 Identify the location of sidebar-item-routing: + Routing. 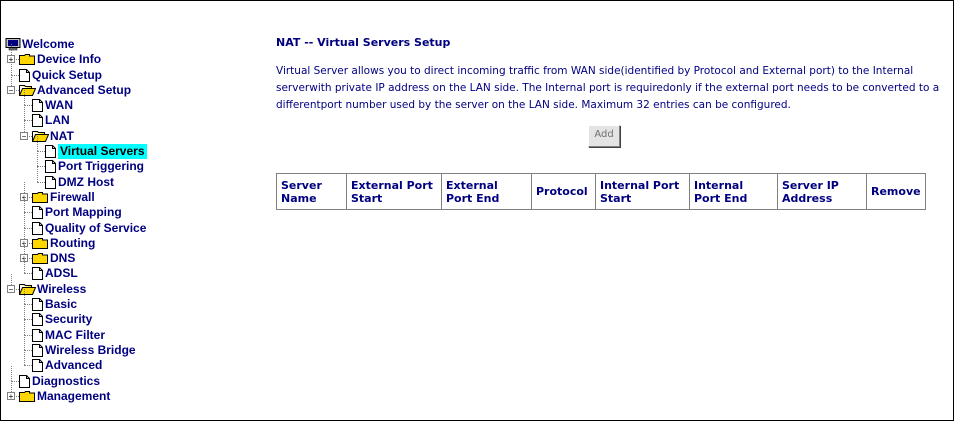
(130, 239).